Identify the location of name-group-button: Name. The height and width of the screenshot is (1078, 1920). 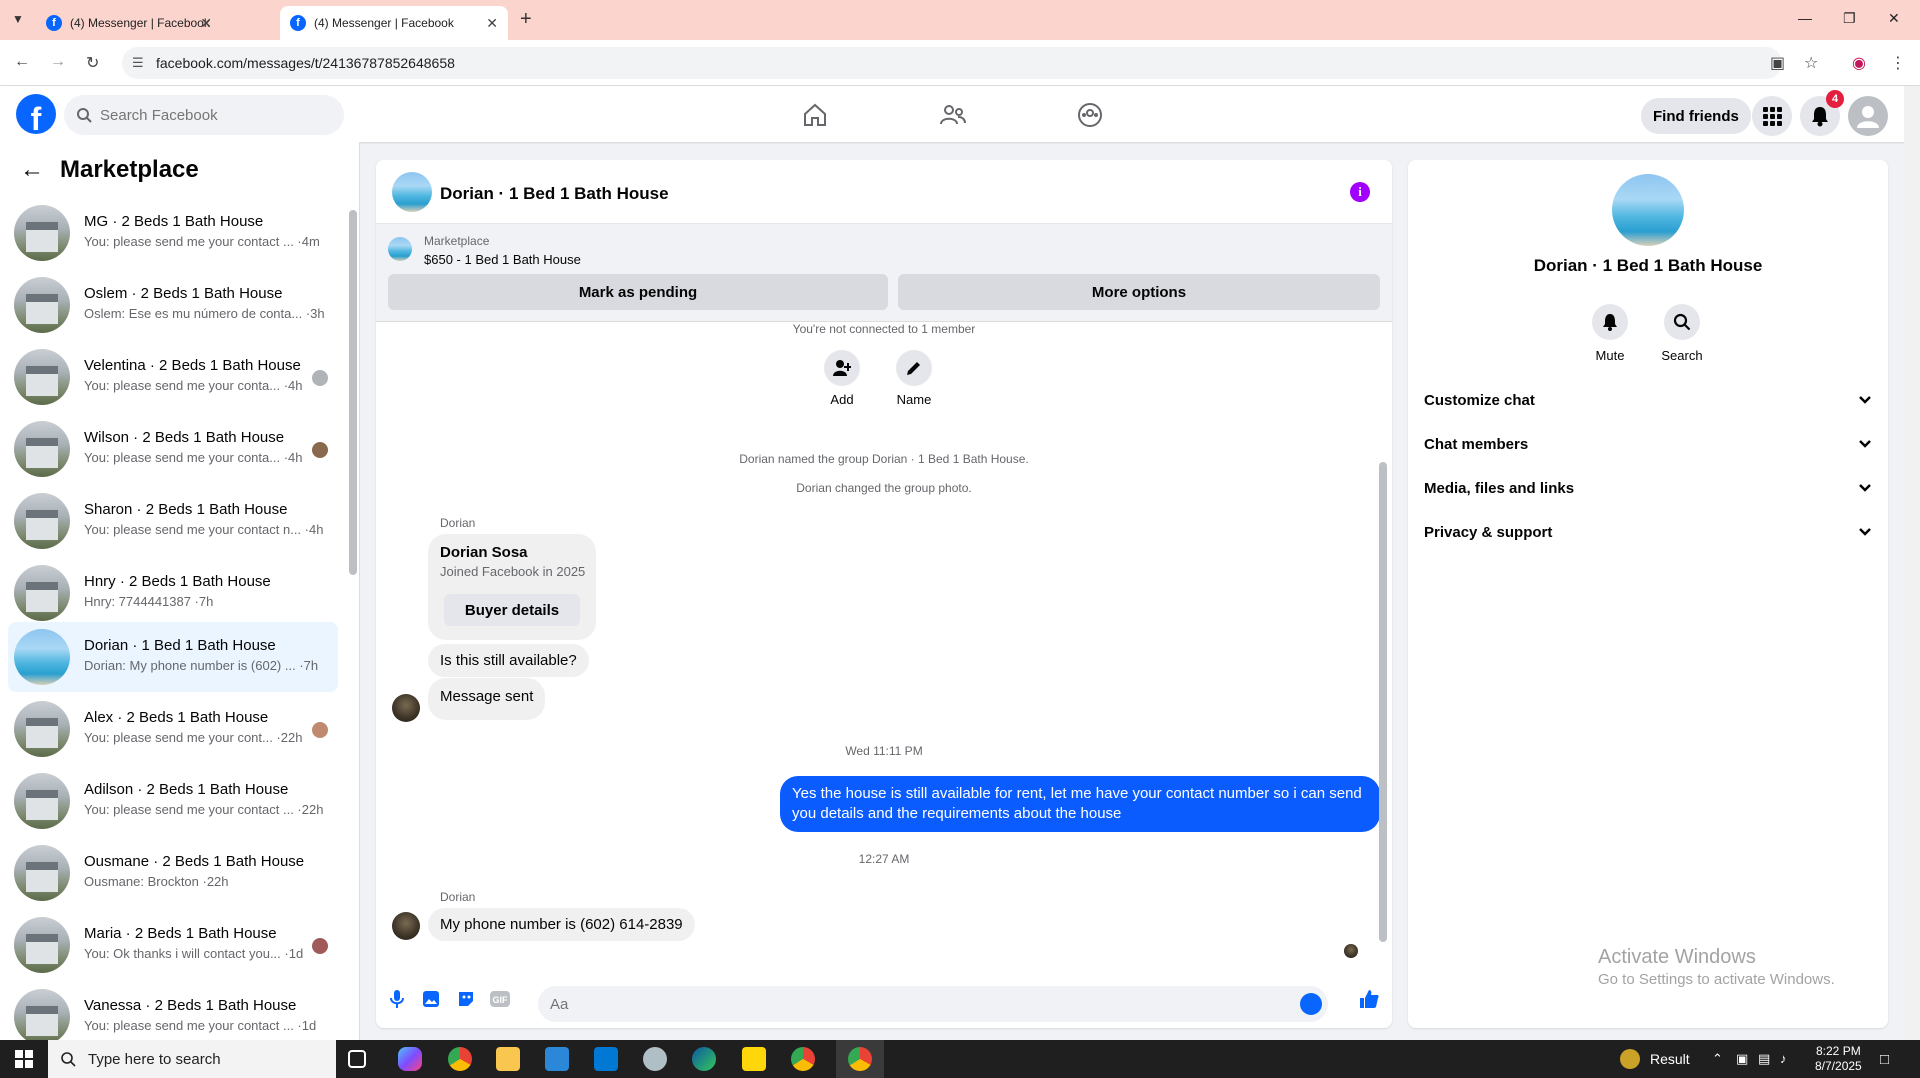
(914, 378).